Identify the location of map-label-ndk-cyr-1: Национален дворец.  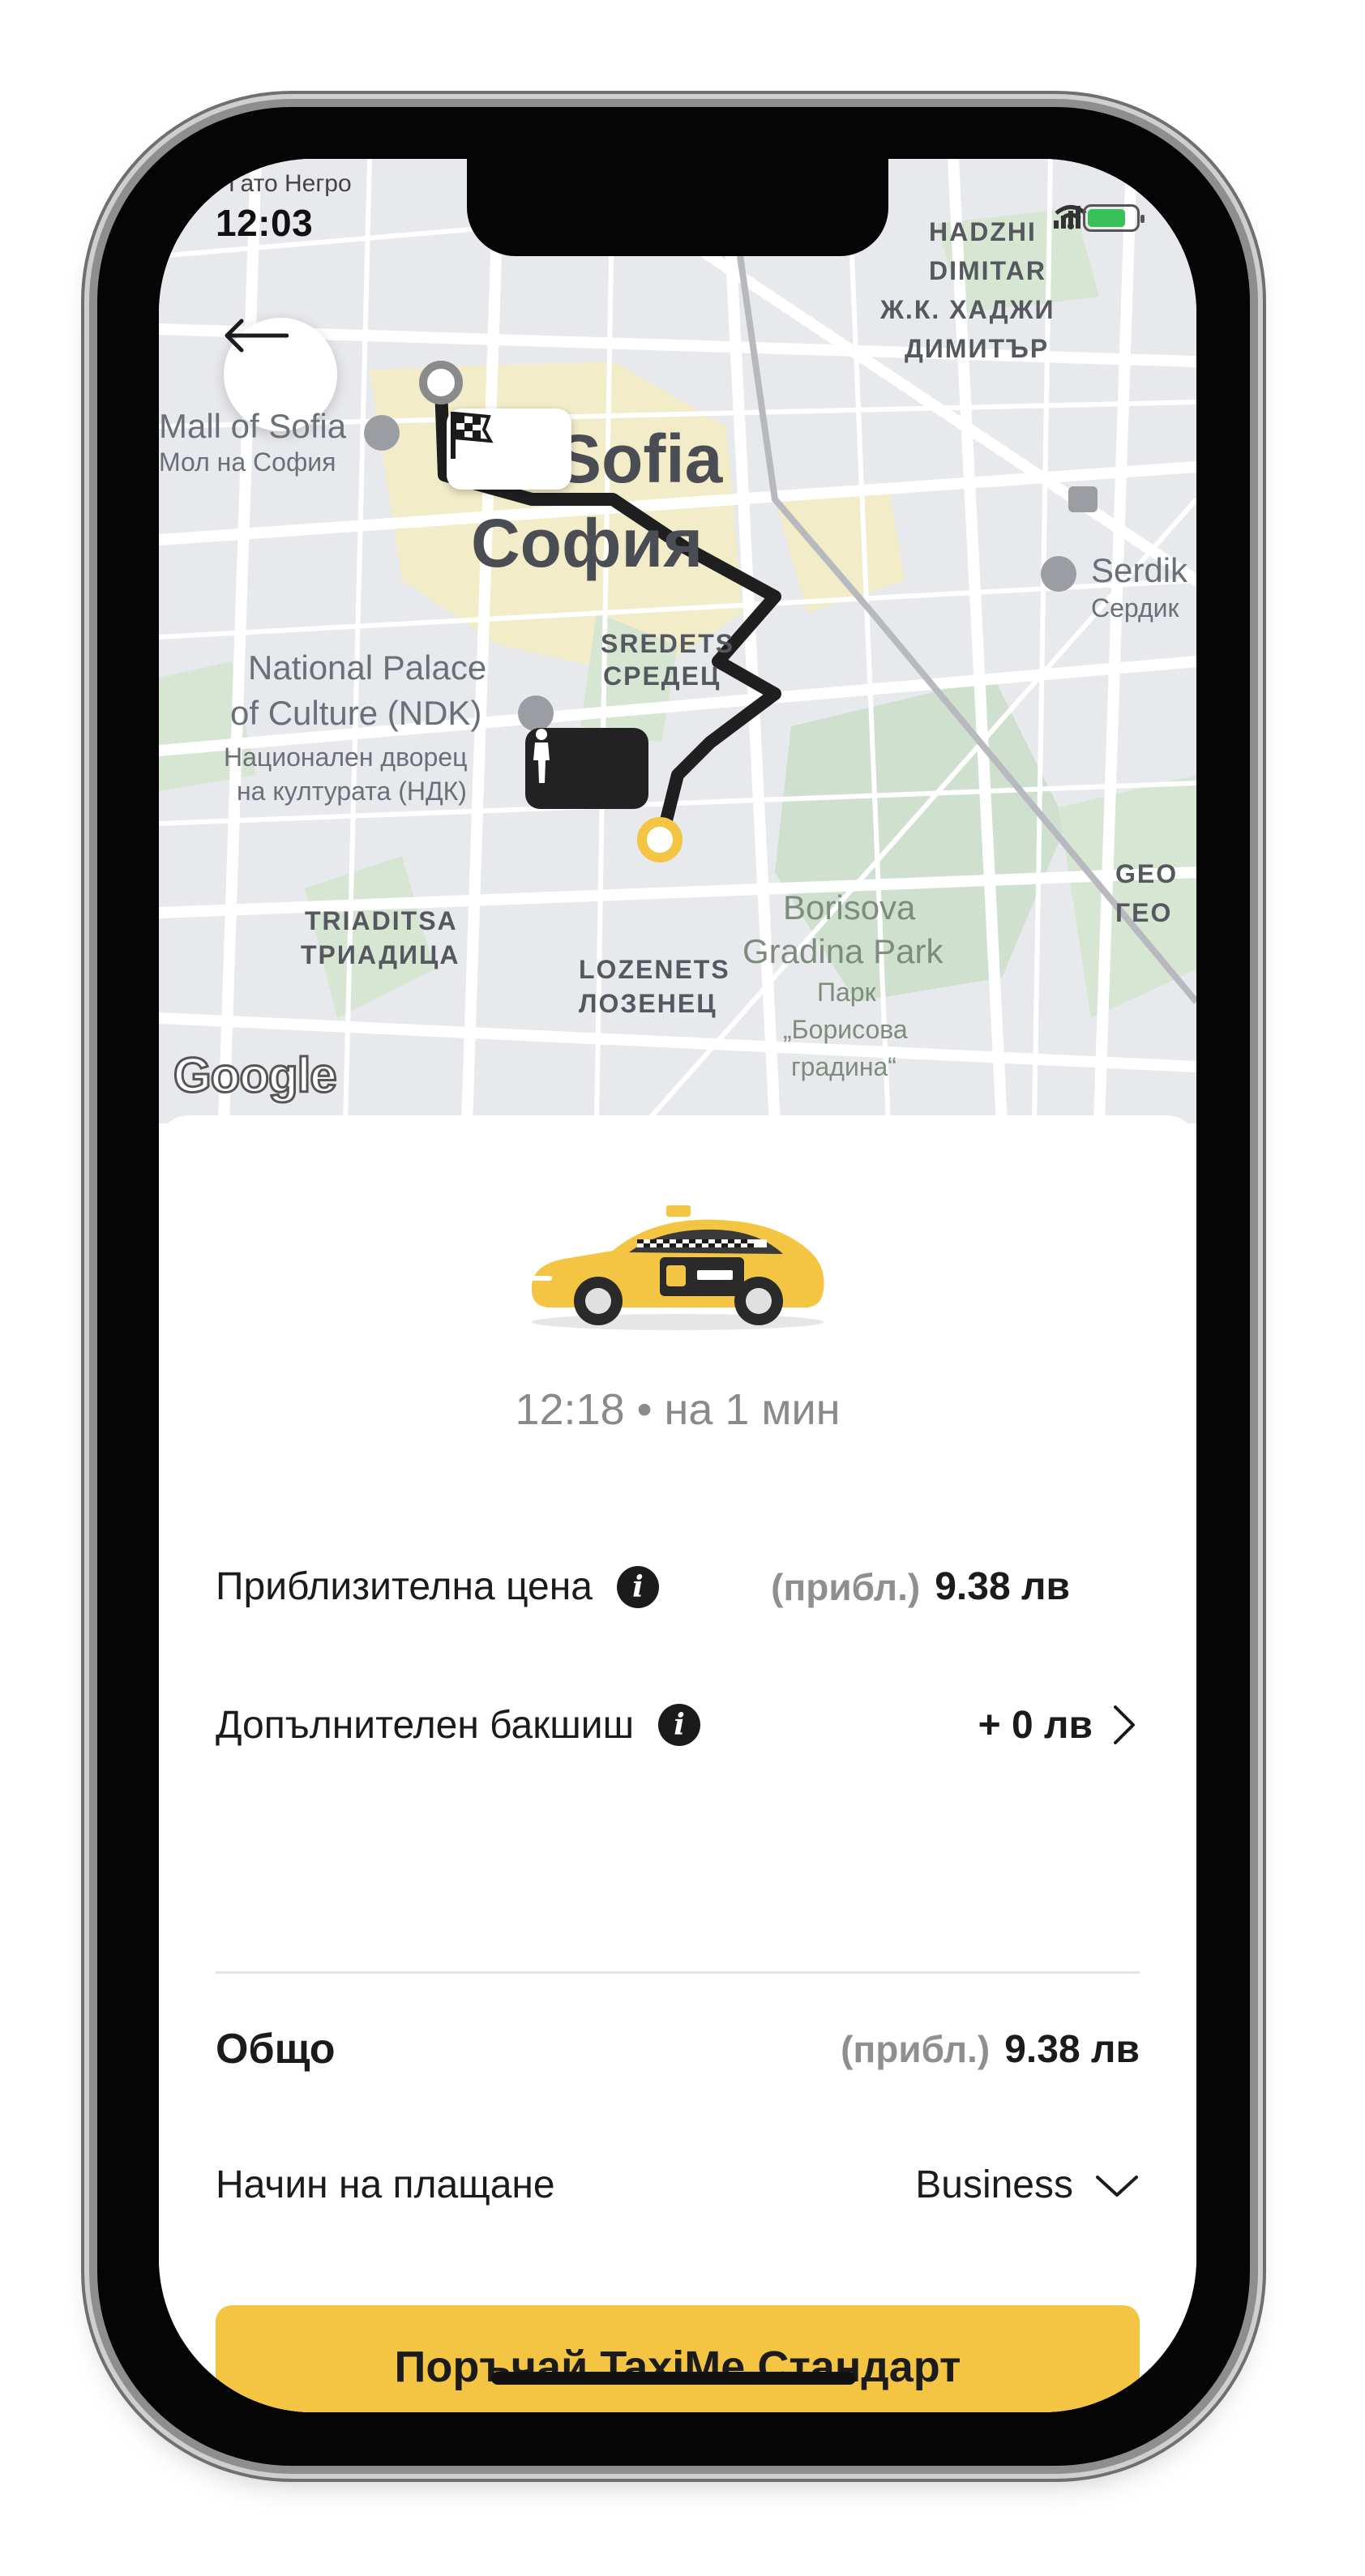
(346, 757).